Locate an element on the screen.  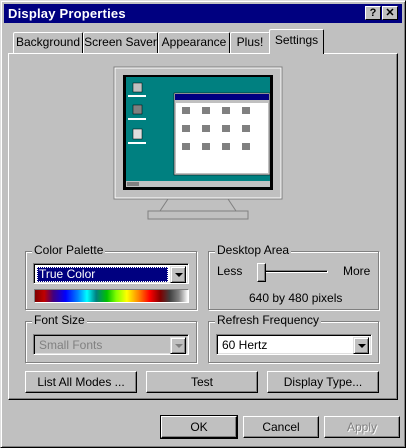
my-computer-icon is located at coordinates (137, 87).